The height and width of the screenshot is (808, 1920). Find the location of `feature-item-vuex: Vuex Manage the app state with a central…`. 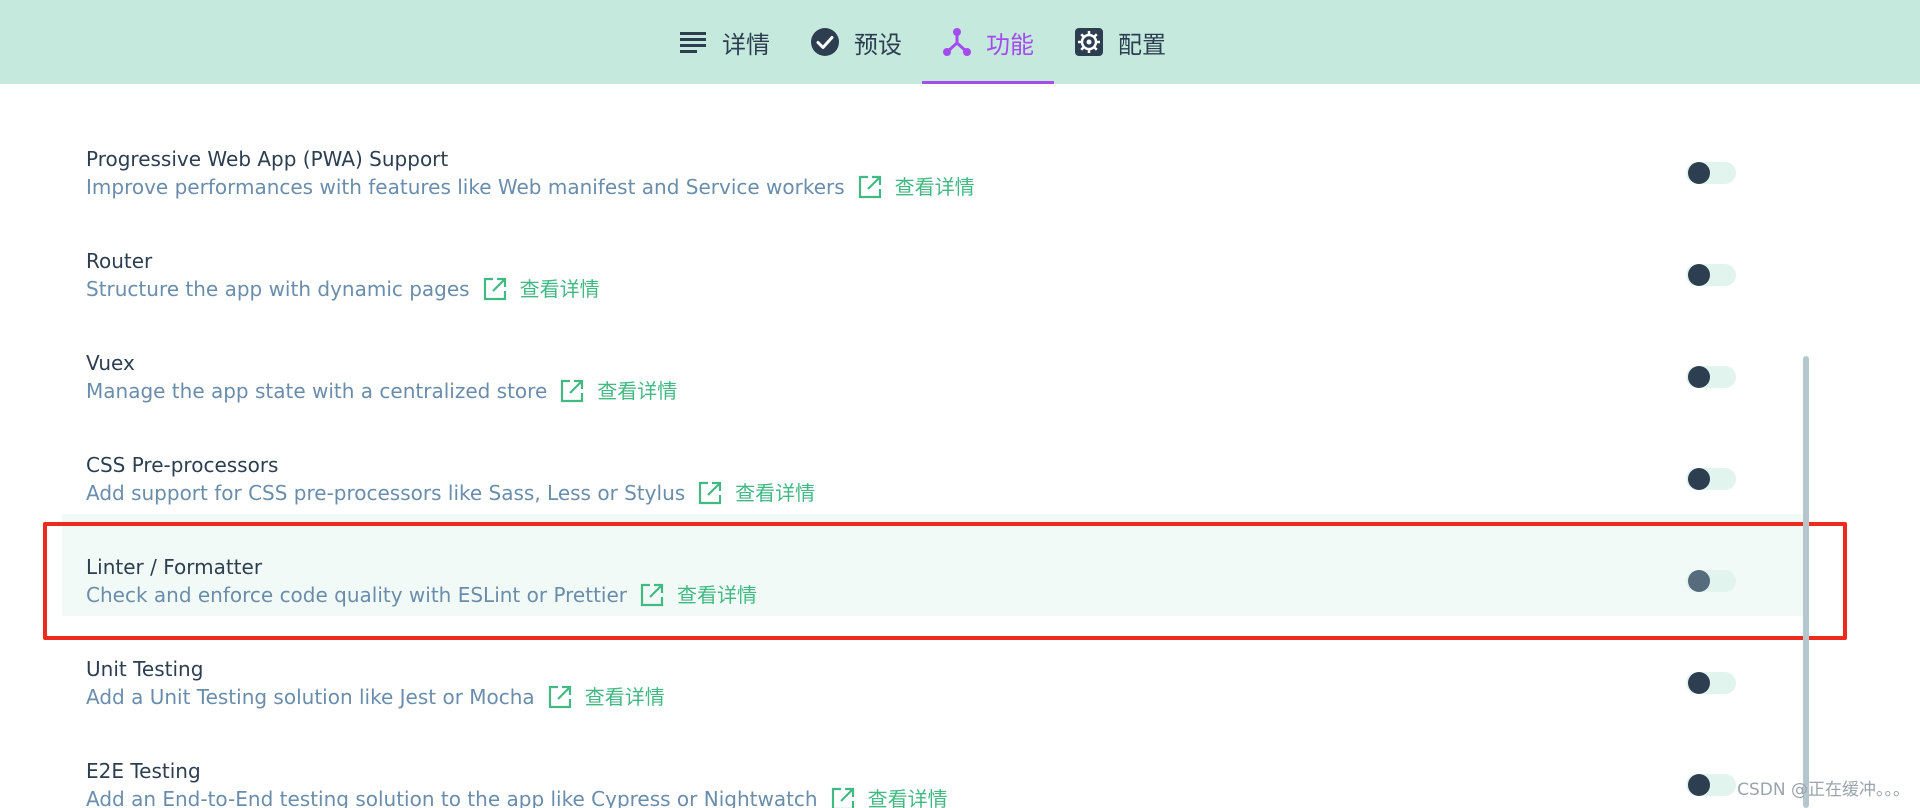

feature-item-vuex: Vuex Manage the app state with a central… is located at coordinates (934, 361).